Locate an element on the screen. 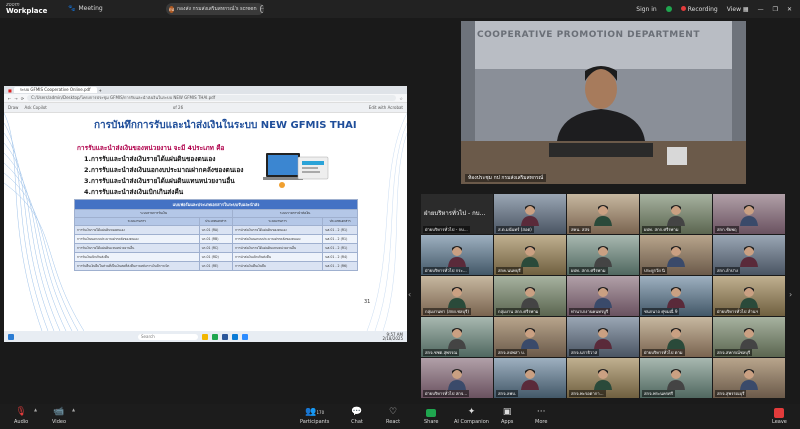 The height and width of the screenshot is (429, 800). new-tab-icon: + is located at coordinates (100, 90).